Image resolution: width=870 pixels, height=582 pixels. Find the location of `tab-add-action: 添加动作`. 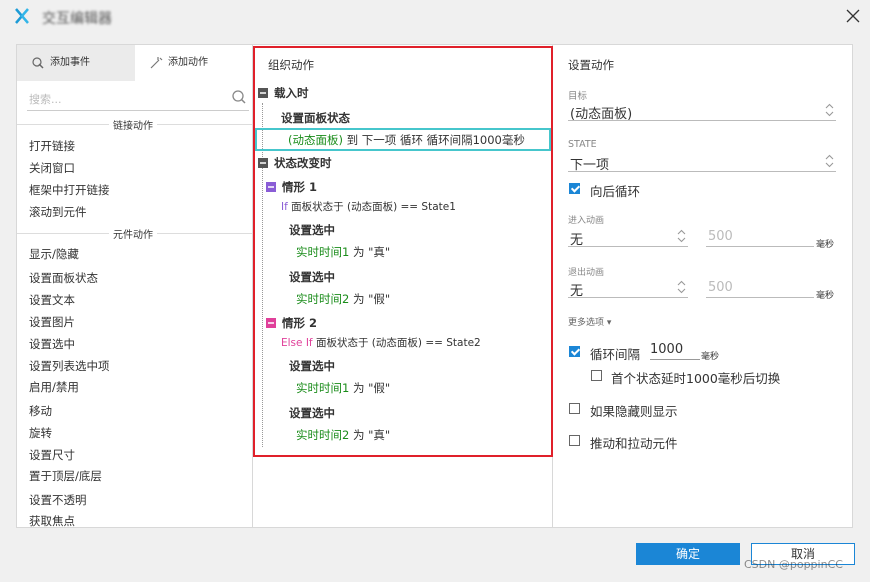

tab-add-action: 添加动作 is located at coordinates (193, 63).